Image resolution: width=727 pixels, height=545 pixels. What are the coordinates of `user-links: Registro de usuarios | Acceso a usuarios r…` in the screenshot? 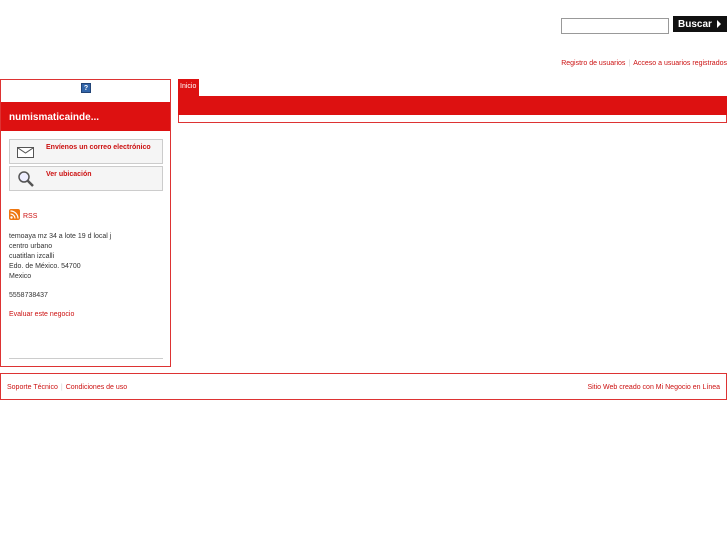 It's located at (644, 63).